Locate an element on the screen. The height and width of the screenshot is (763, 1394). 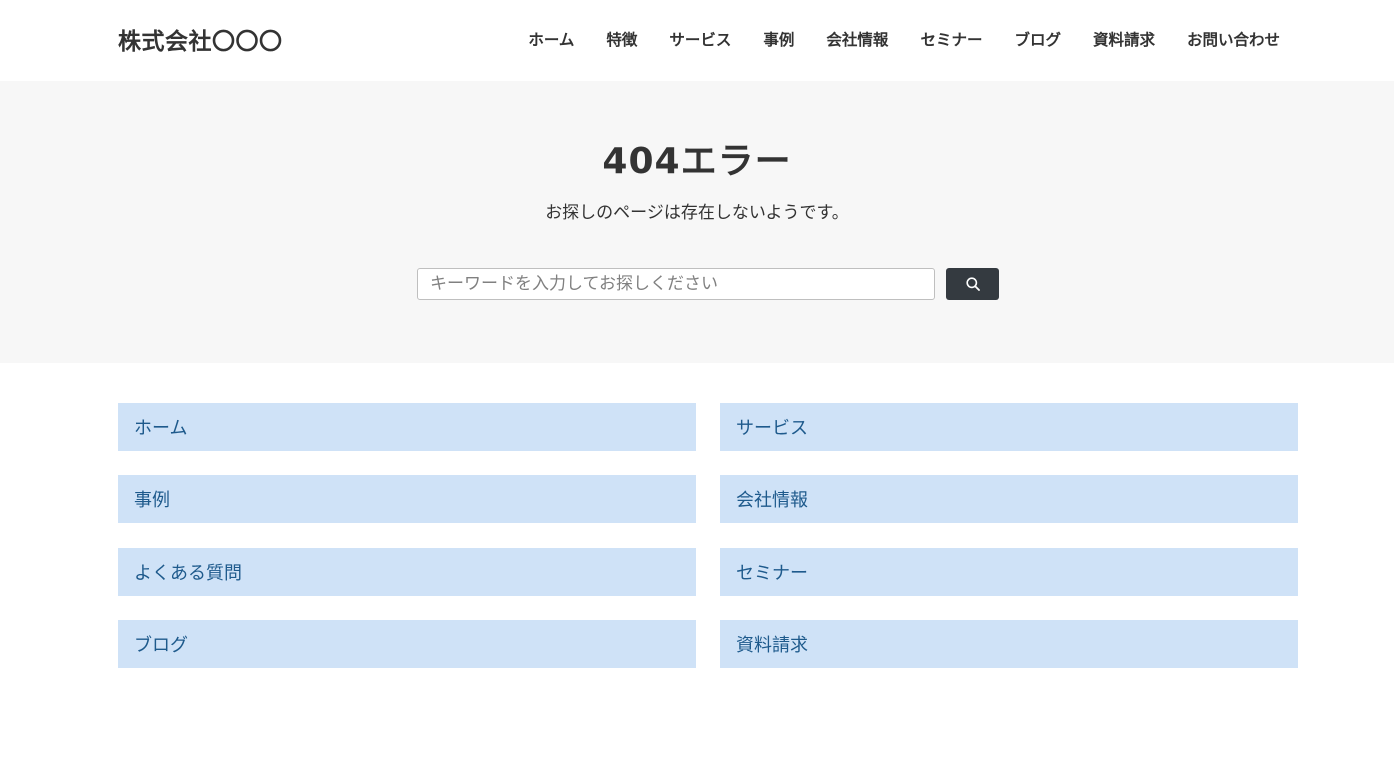
search-icon is located at coordinates (972, 284).